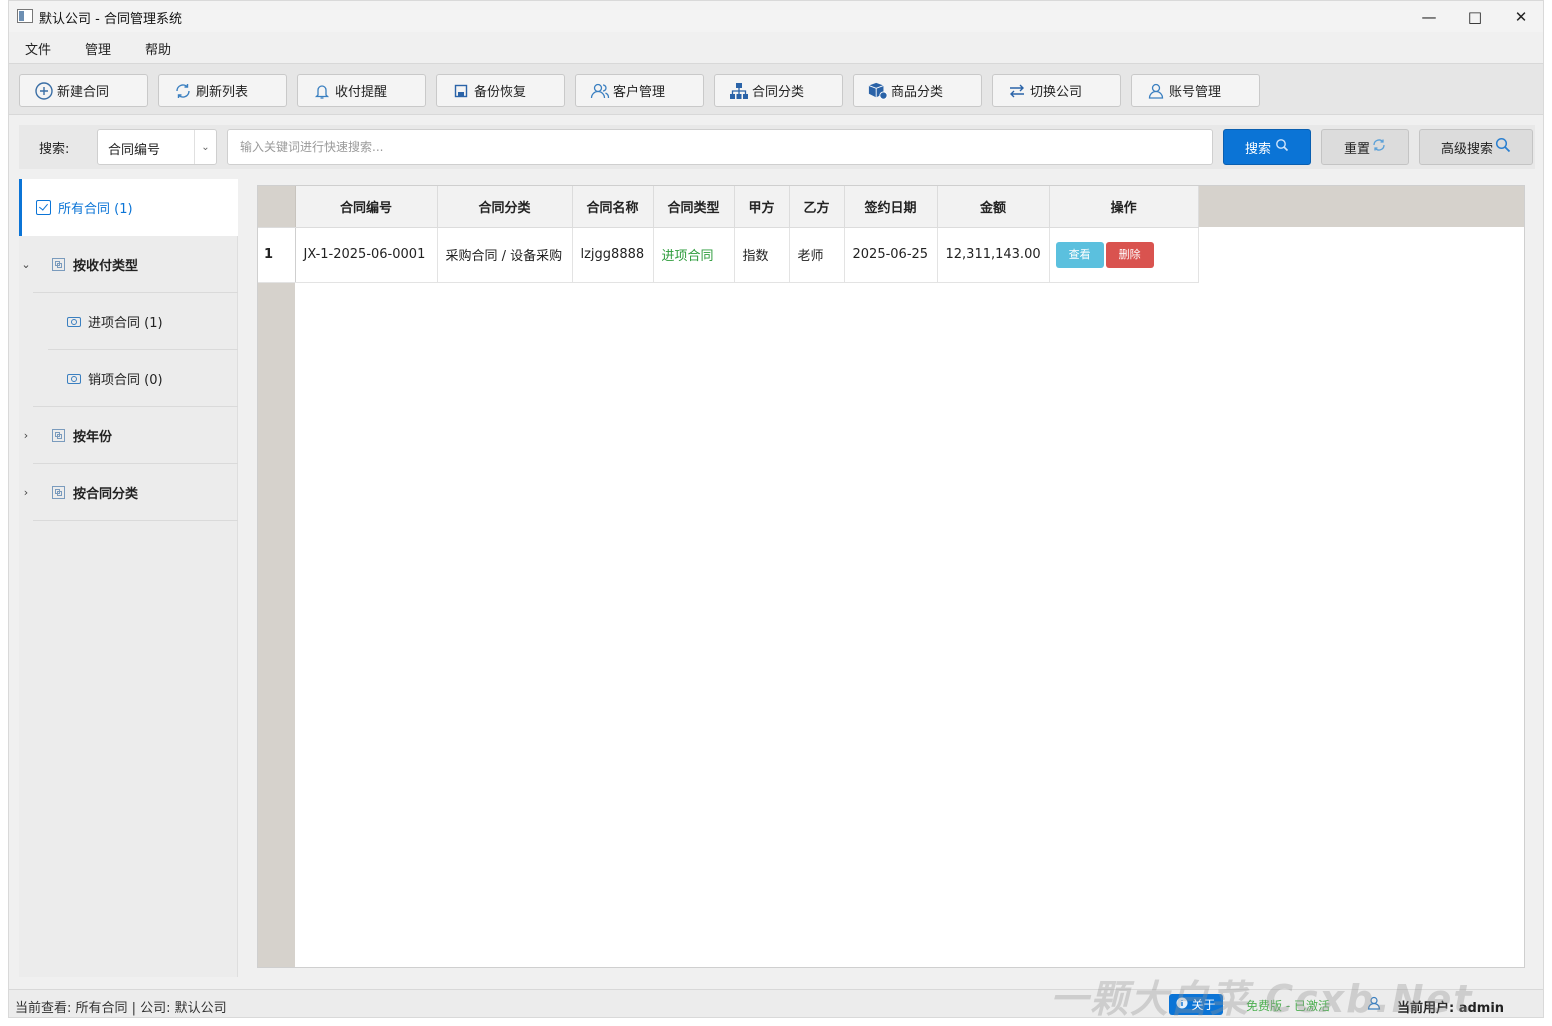 This screenshot has height=1026, width=1552. Describe the element at coordinates (1129, 254) in the screenshot. I see `delete-button: 删除` at that location.